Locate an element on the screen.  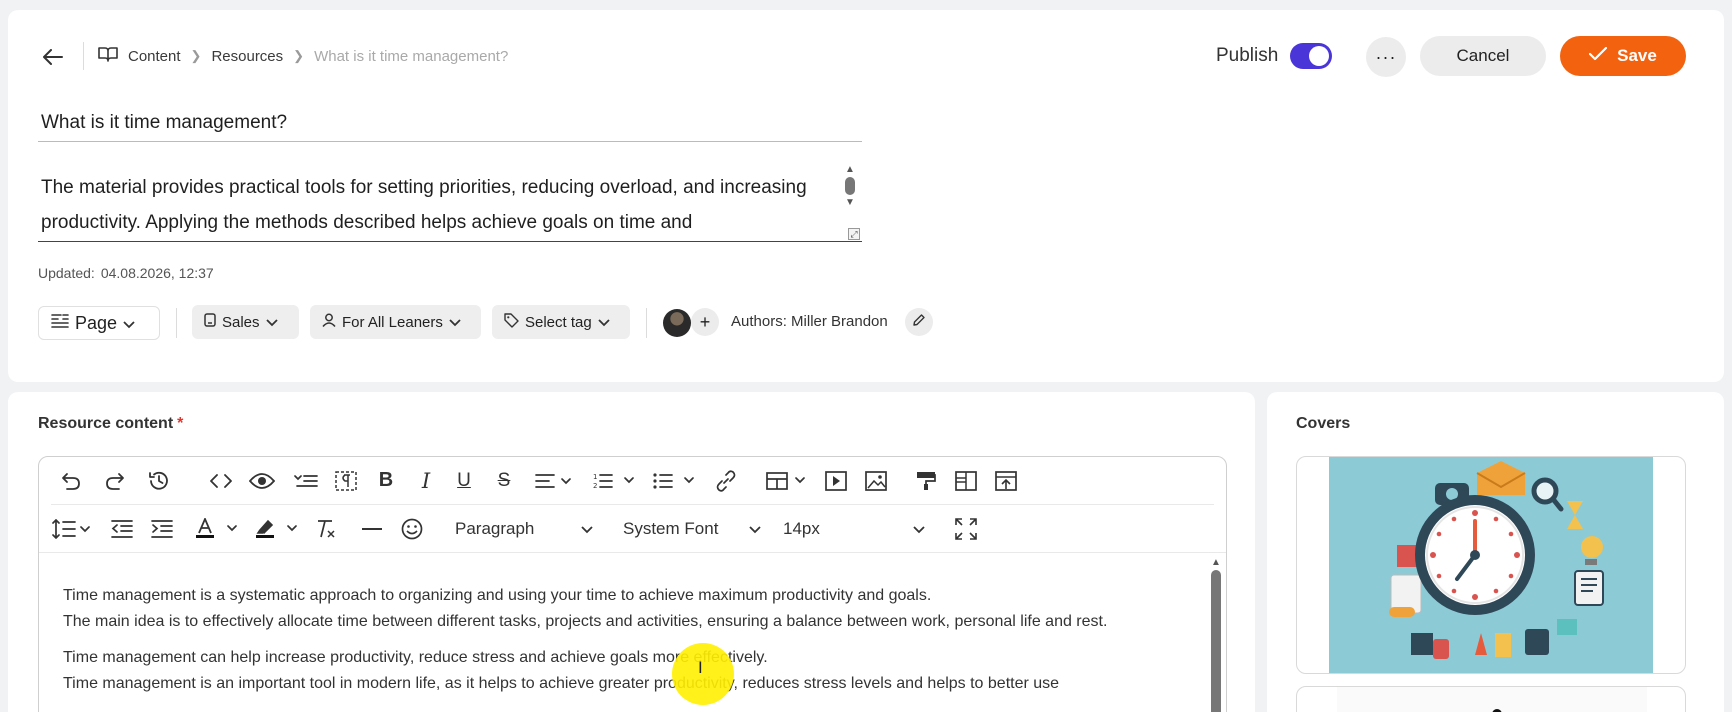
pencil-icon is located at coordinates (919, 322).